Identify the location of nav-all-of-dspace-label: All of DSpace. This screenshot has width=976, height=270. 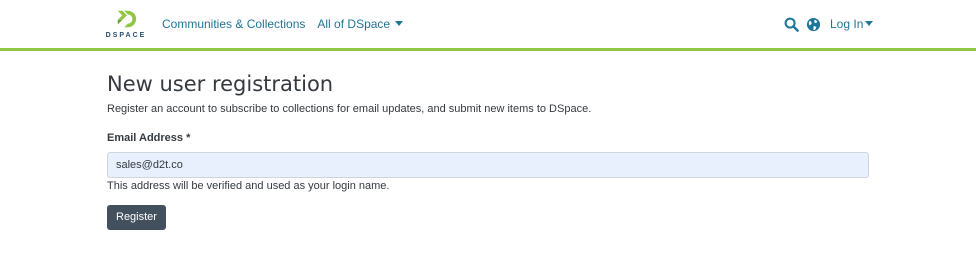
(354, 24).